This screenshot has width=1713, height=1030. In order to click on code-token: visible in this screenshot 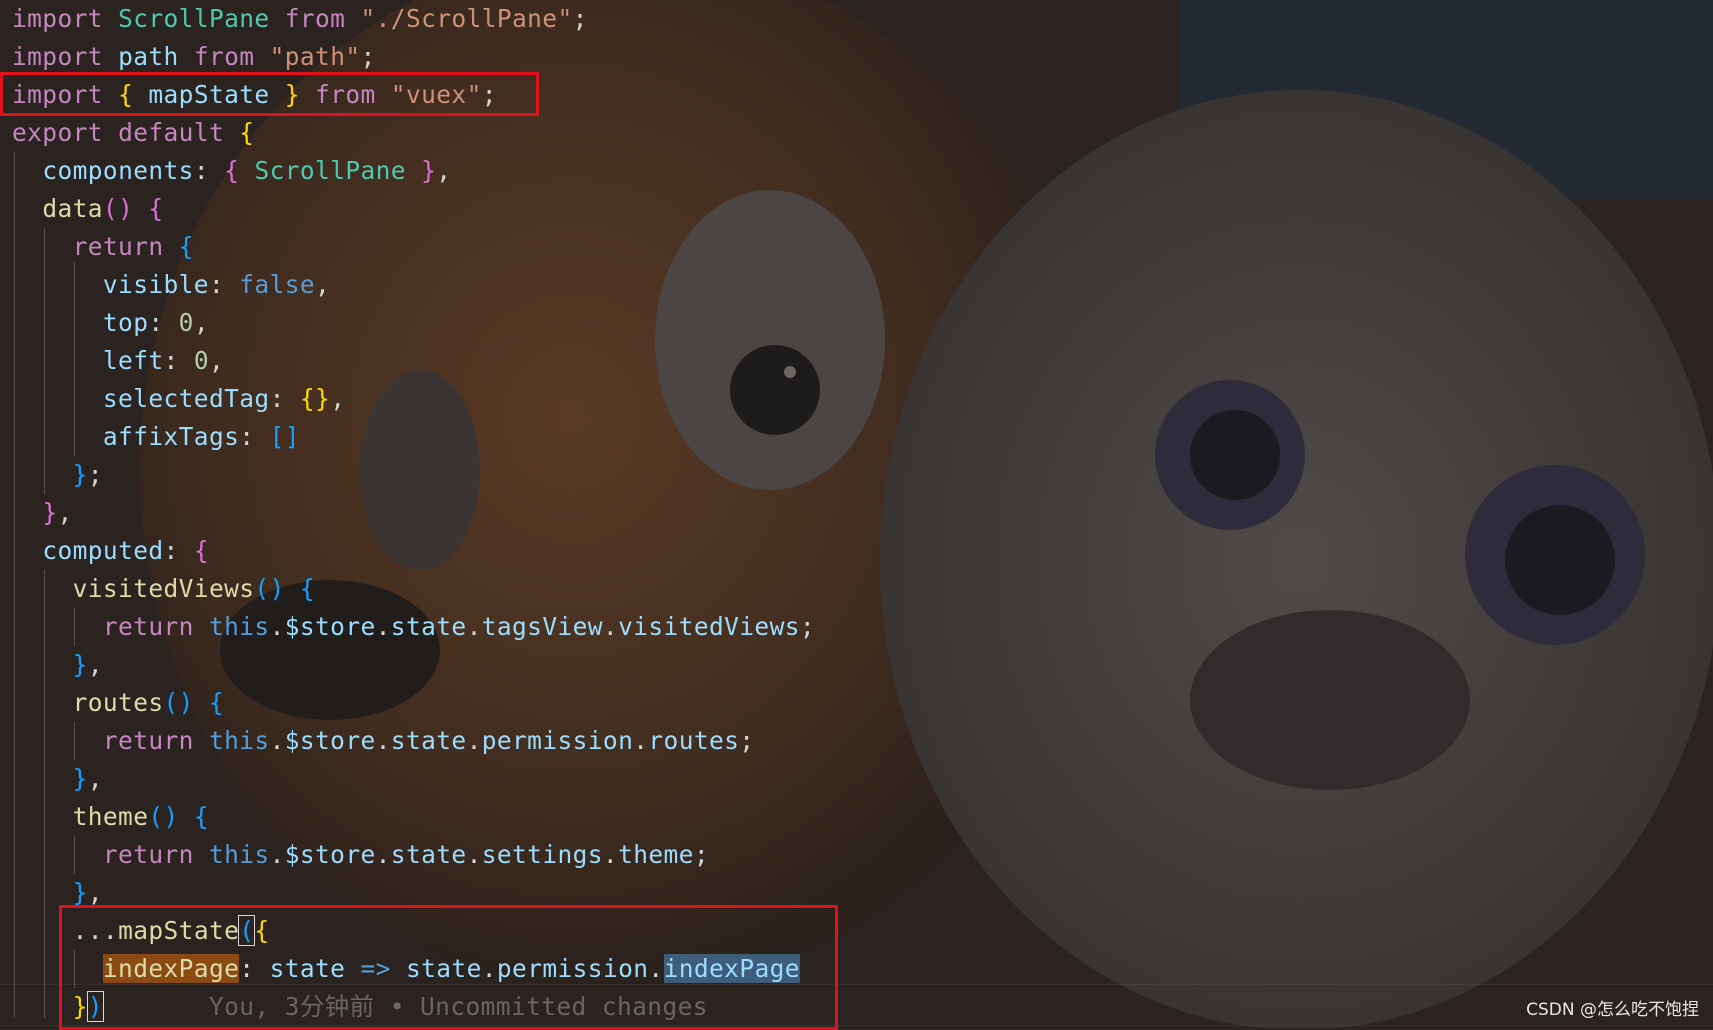, I will do `click(155, 284)`.